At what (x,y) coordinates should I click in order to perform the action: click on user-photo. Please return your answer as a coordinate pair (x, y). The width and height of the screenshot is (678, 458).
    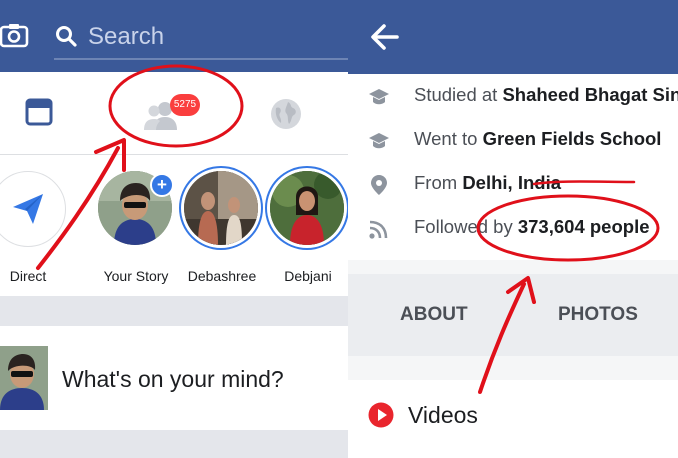
    Looking at the image, I should click on (24, 378).